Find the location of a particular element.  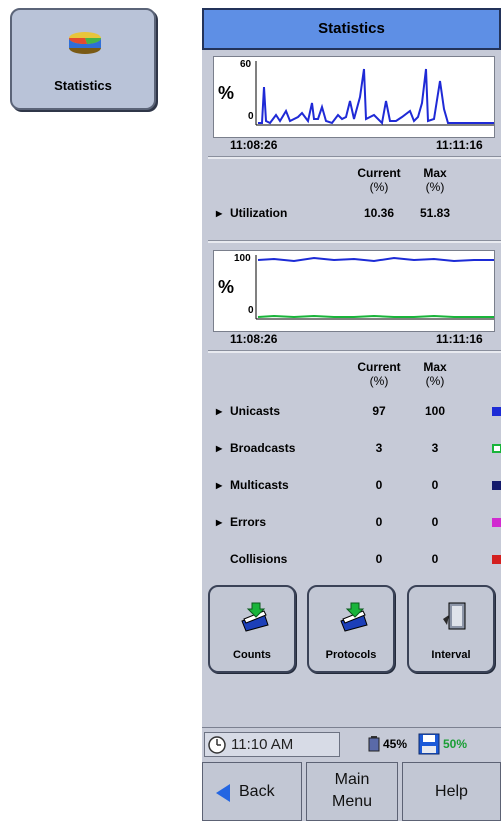

bottom-nav: Back Main Menu Help is located at coordinates (351, 791).